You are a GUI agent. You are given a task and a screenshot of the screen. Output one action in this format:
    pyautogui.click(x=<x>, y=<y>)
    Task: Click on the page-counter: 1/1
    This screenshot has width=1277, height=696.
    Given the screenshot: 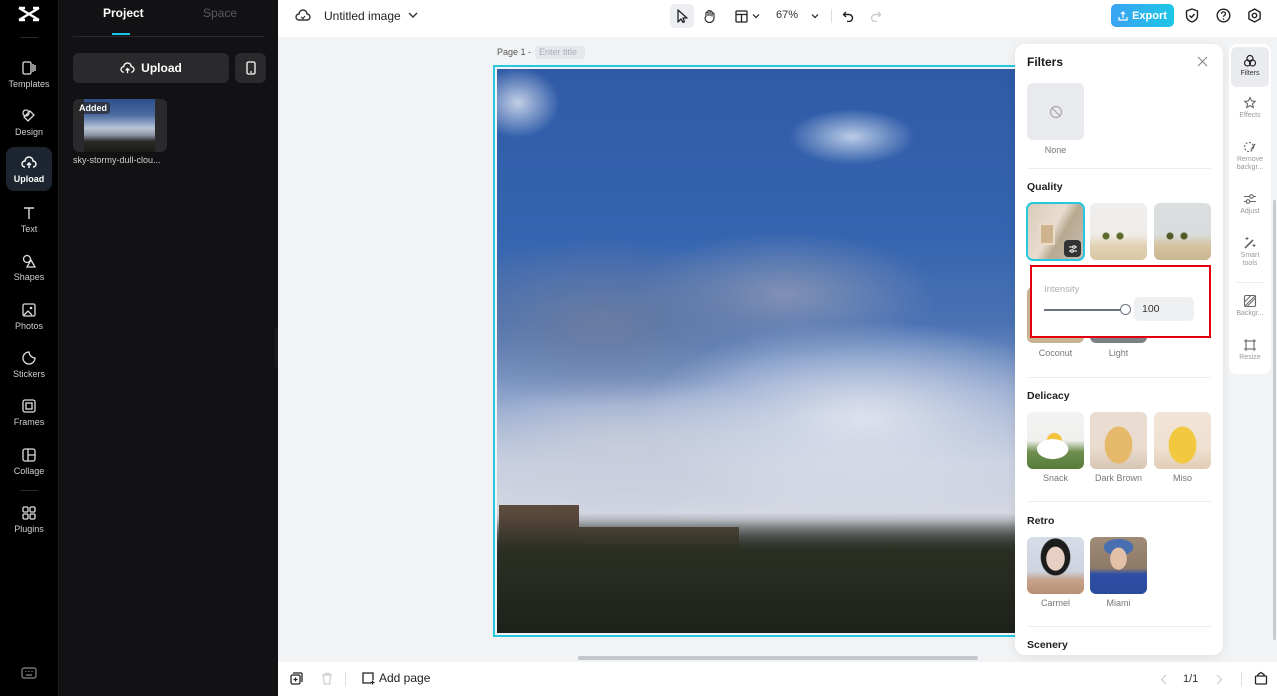 What is the action you would take?
    pyautogui.click(x=1191, y=679)
    